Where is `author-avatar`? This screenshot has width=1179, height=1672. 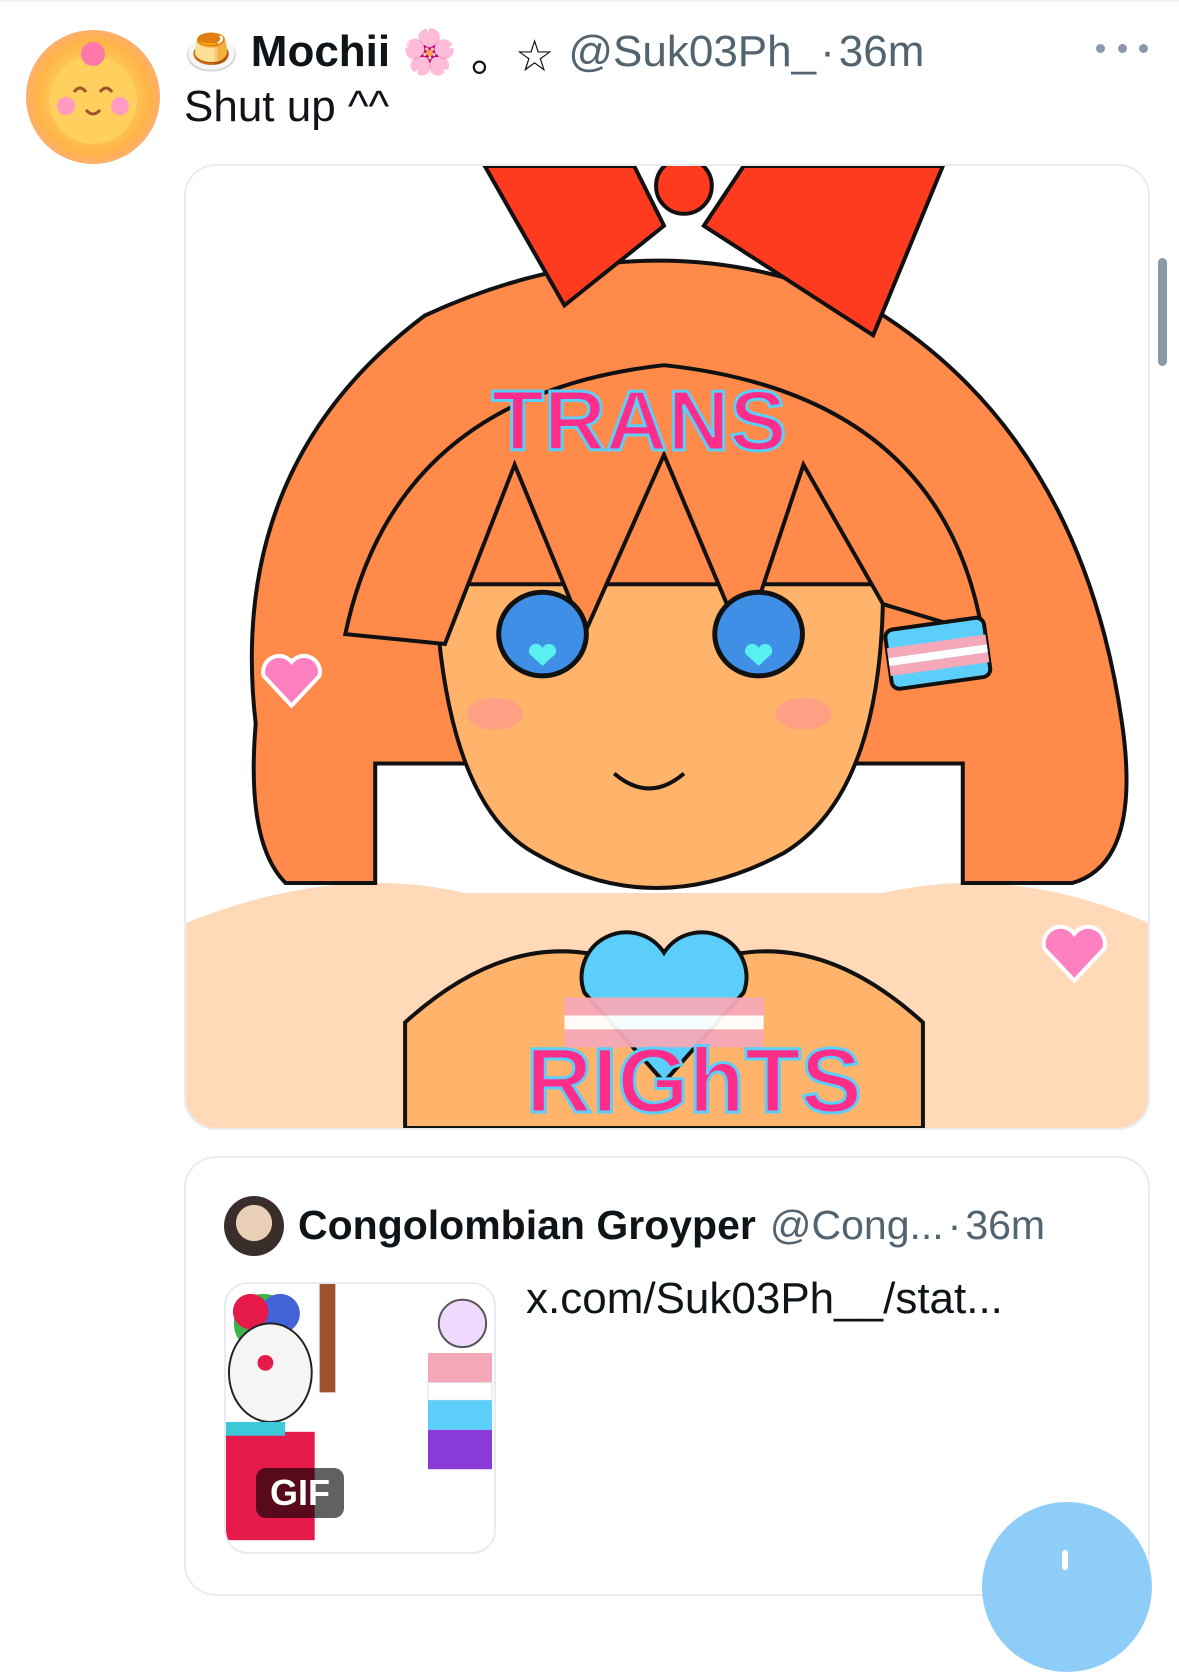 author-avatar is located at coordinates (93, 97).